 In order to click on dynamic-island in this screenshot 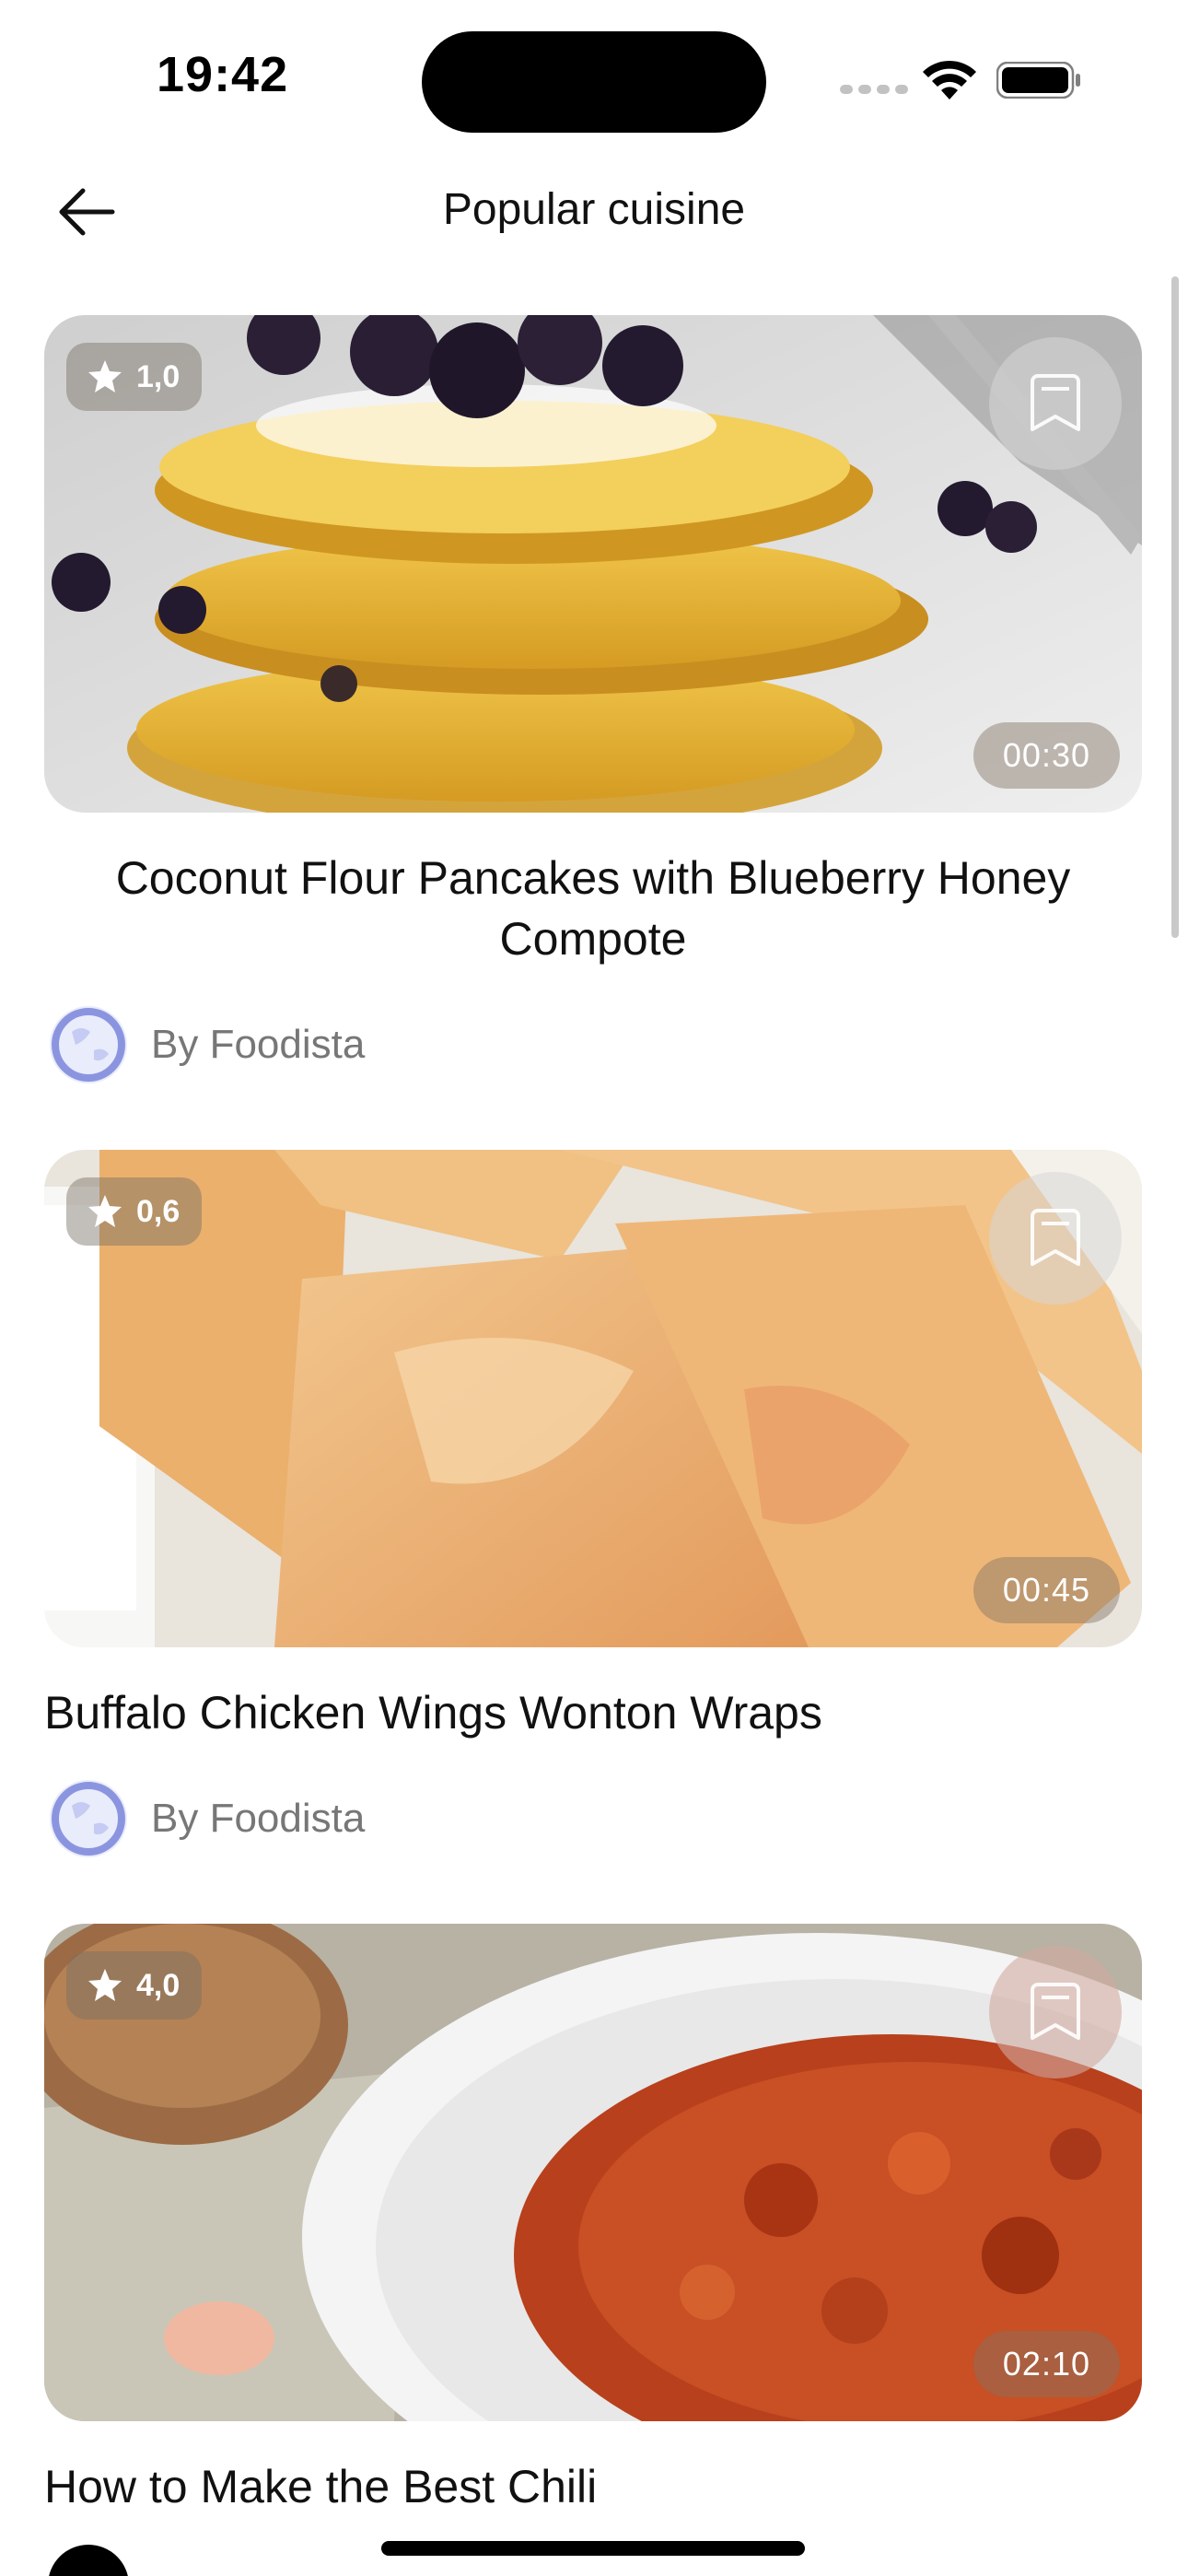, I will do `click(594, 82)`.